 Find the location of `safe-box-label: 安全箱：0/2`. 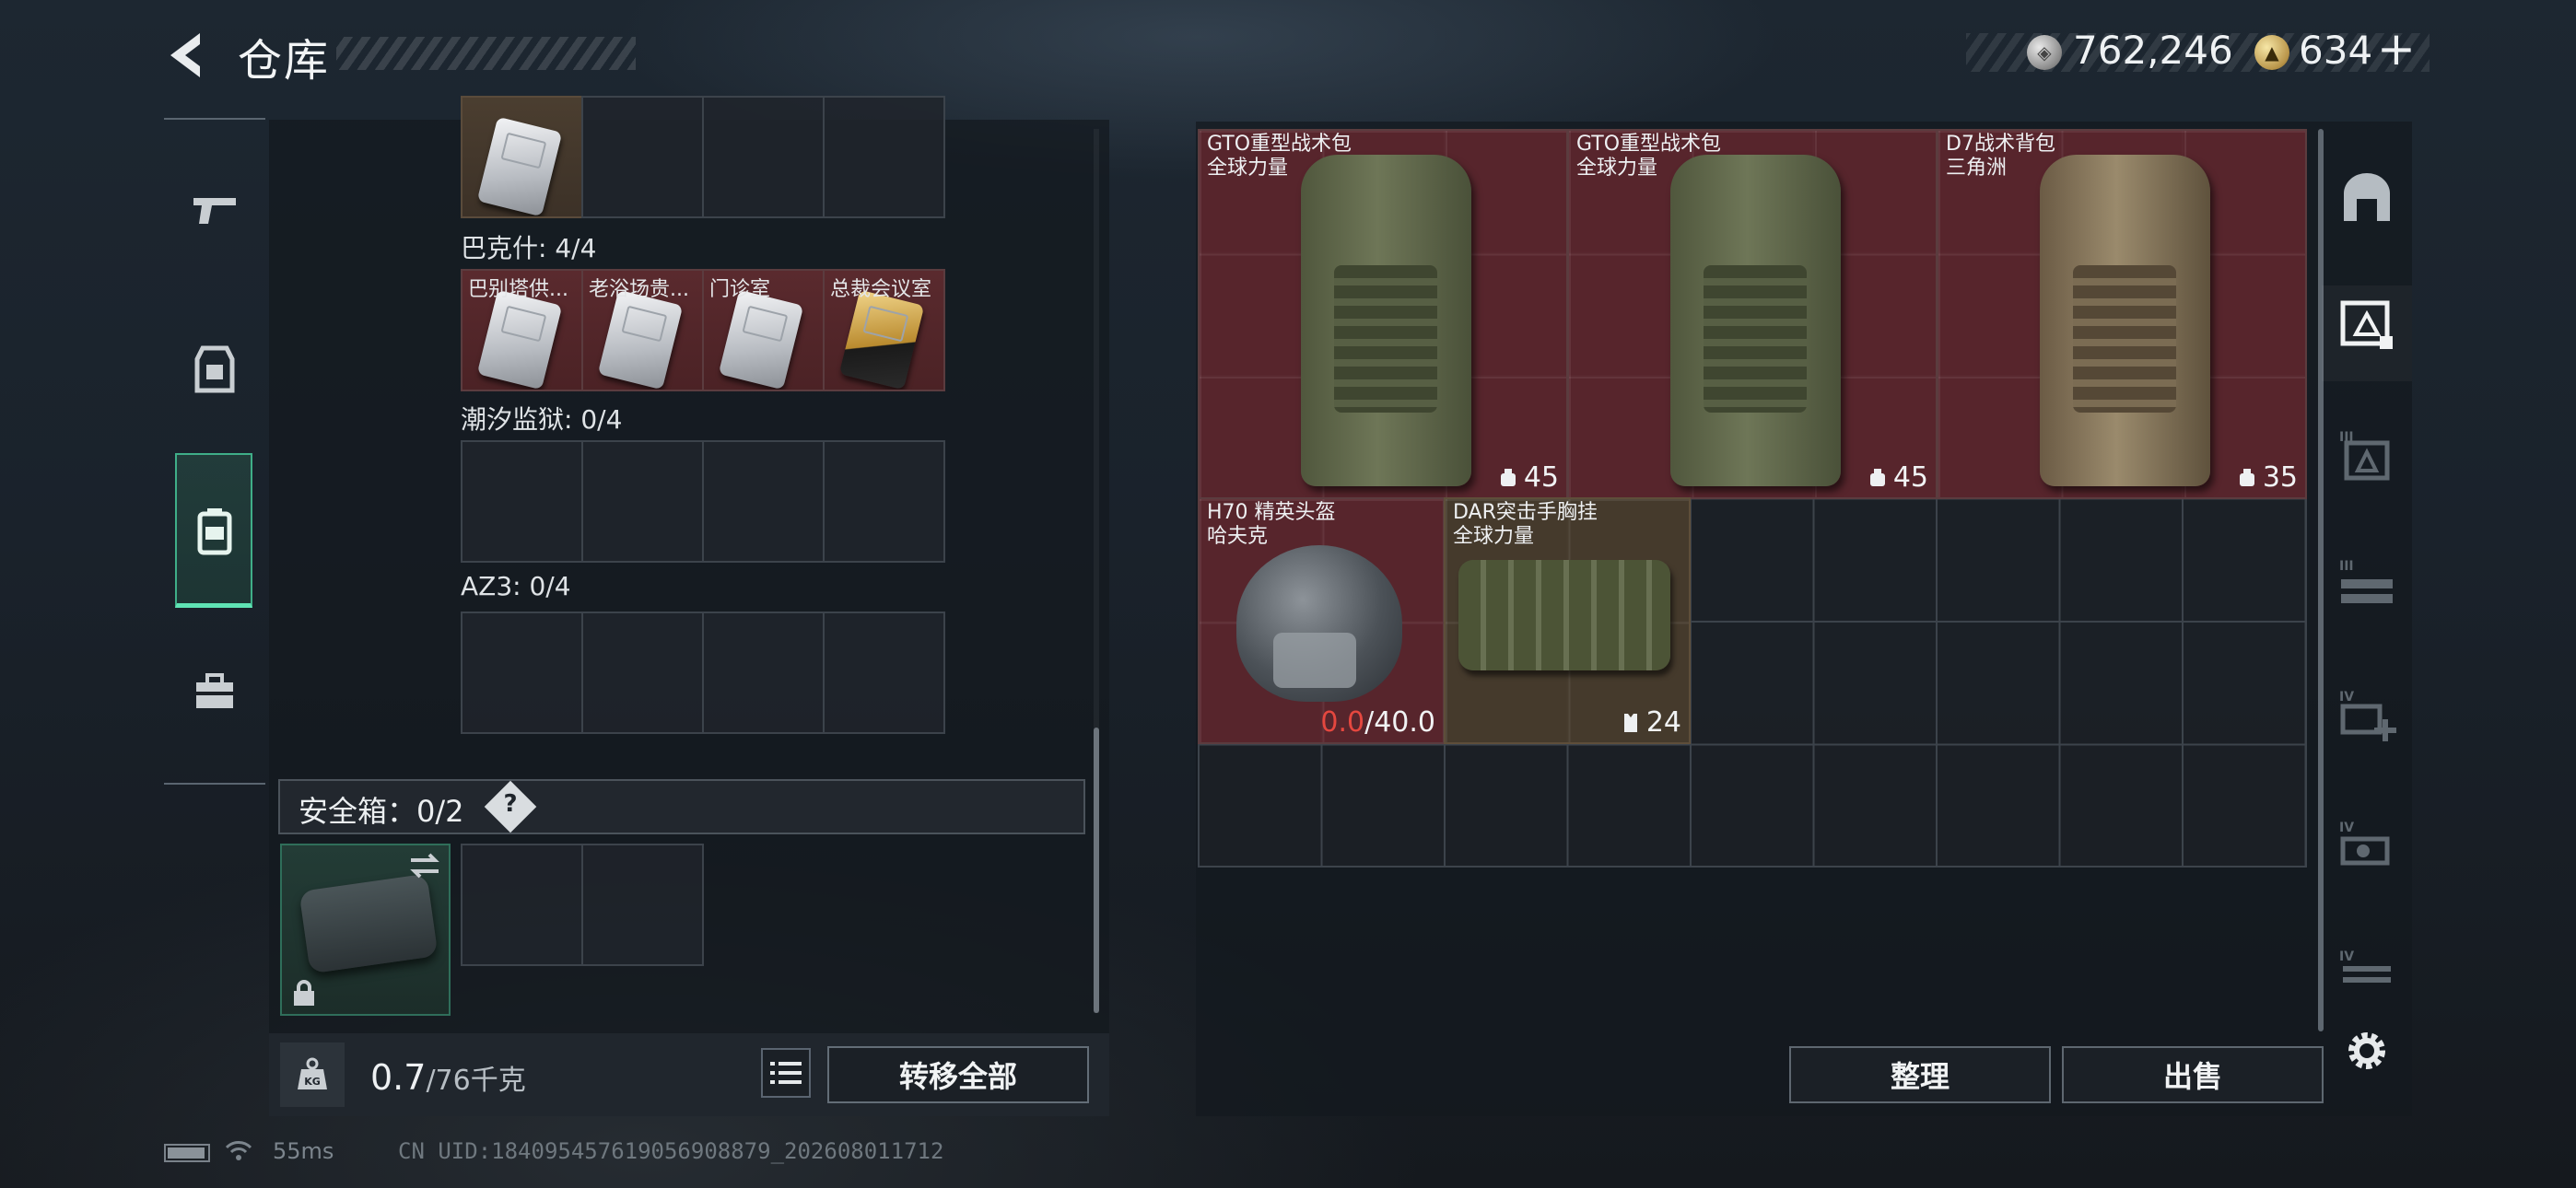

safe-box-label: 安全箱：0/2 is located at coordinates (381, 811).